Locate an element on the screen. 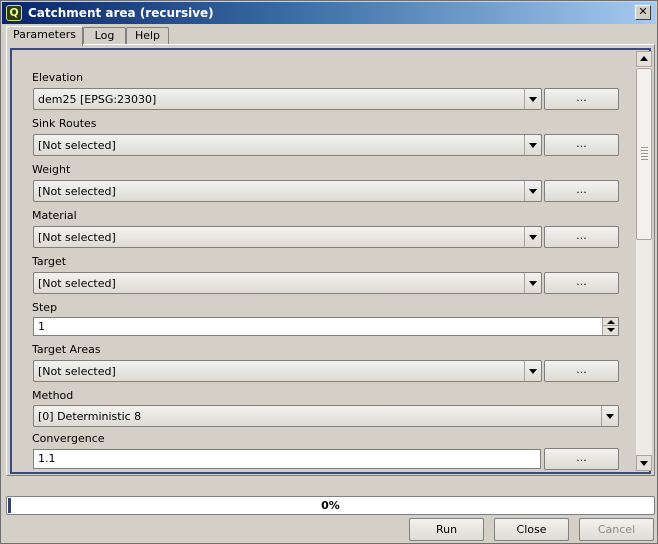 This screenshot has width=658, height=544. qgis-icon: Q is located at coordinates (14, 13).